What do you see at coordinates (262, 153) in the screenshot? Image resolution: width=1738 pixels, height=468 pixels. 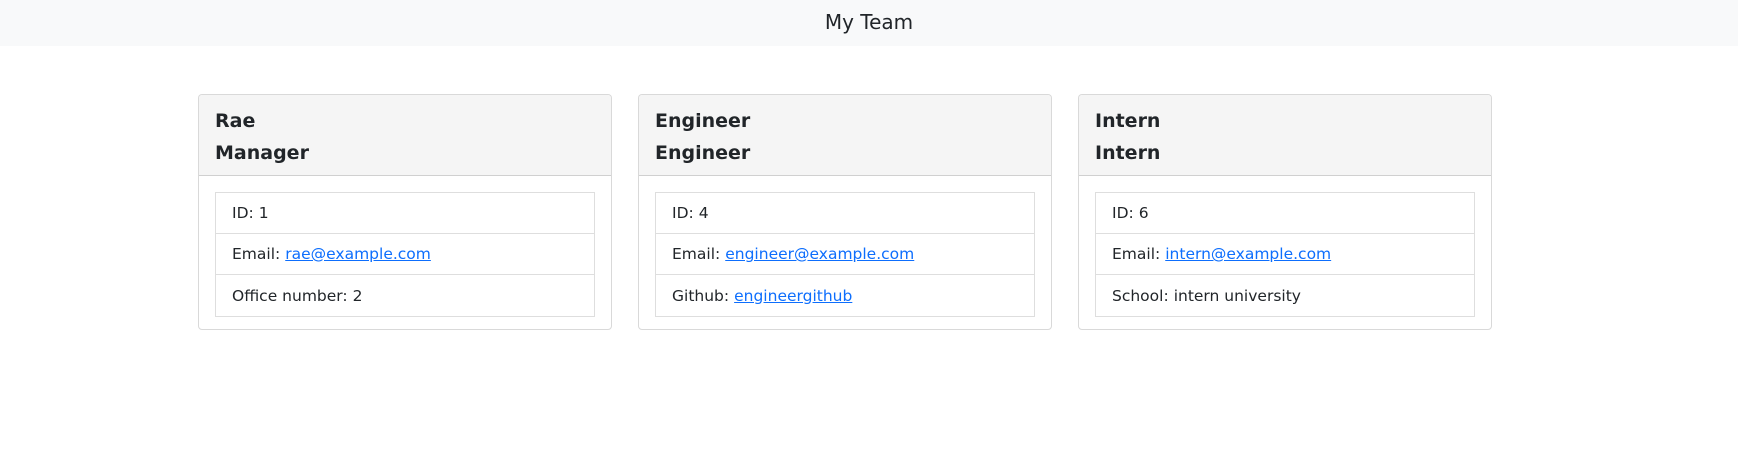 I see `employee-role: Manager` at bounding box center [262, 153].